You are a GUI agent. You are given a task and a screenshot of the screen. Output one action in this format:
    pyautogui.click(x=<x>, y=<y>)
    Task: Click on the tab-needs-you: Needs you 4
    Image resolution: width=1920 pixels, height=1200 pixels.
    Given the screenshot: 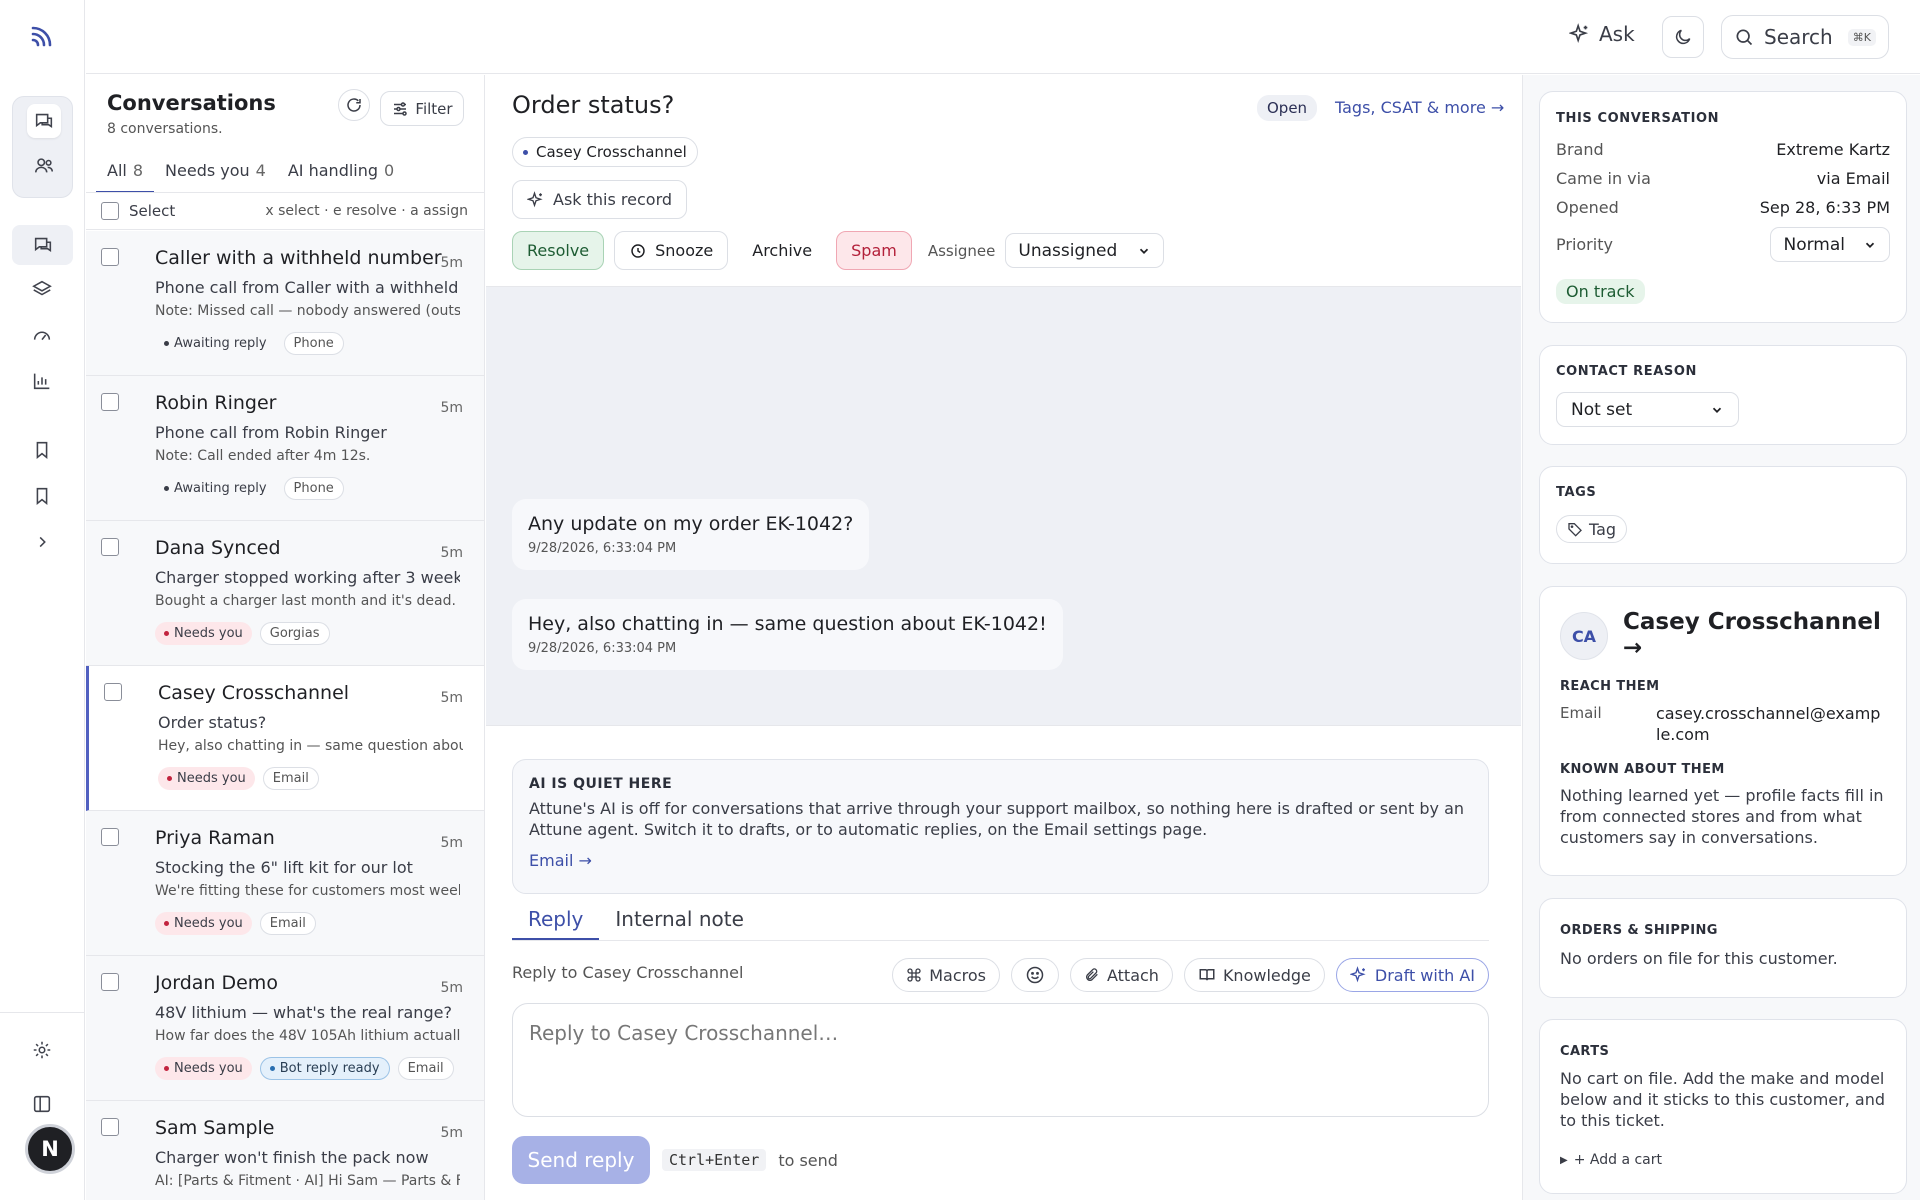 What is the action you would take?
    pyautogui.click(x=215, y=175)
    